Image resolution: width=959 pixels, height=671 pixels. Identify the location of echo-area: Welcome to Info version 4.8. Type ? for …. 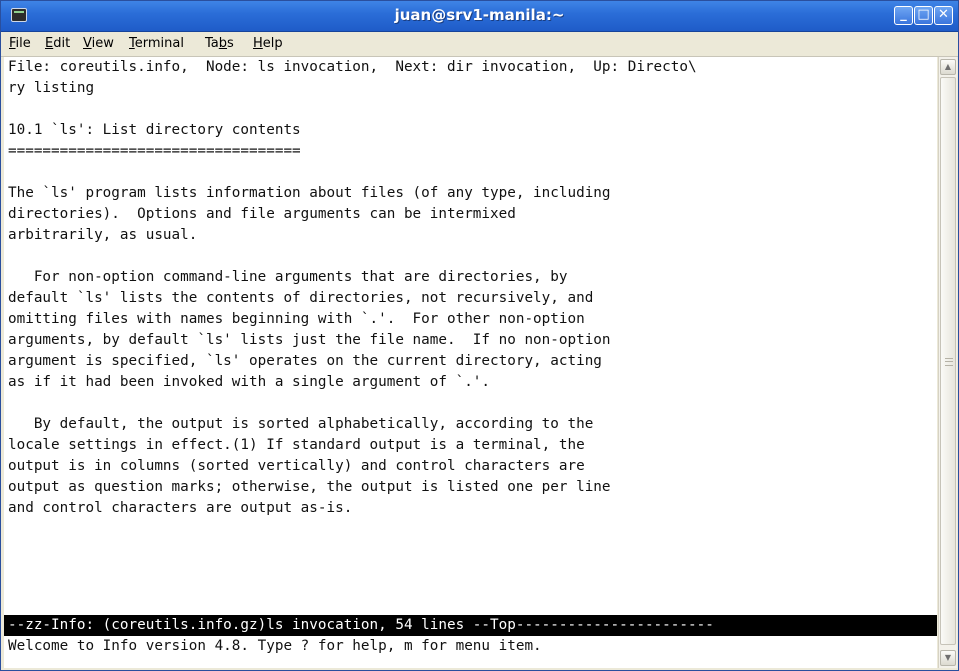
(275, 646).